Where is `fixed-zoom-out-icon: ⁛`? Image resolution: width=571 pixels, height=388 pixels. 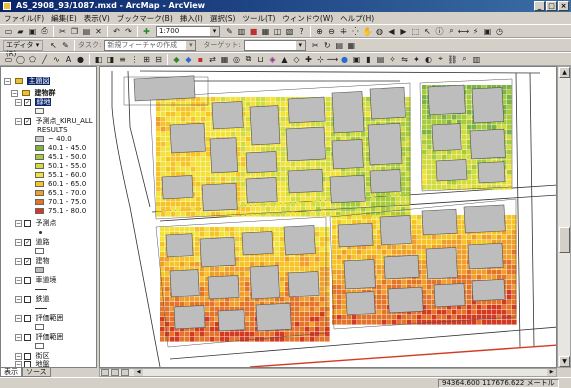
fixed-zoom-out-icon: ⁛ is located at coordinates (355, 31).